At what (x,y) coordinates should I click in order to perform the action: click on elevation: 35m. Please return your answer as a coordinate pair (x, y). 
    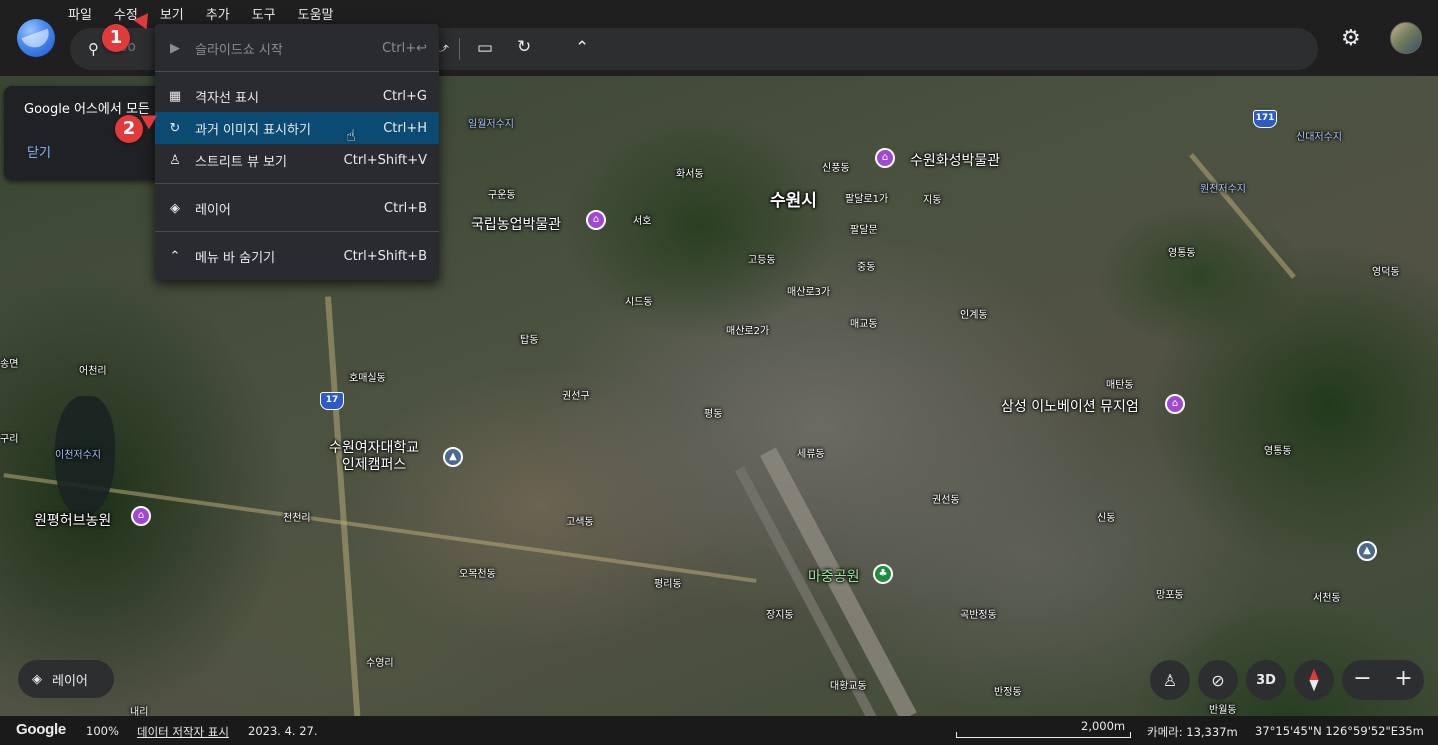
    Looking at the image, I should click on (1411, 731).